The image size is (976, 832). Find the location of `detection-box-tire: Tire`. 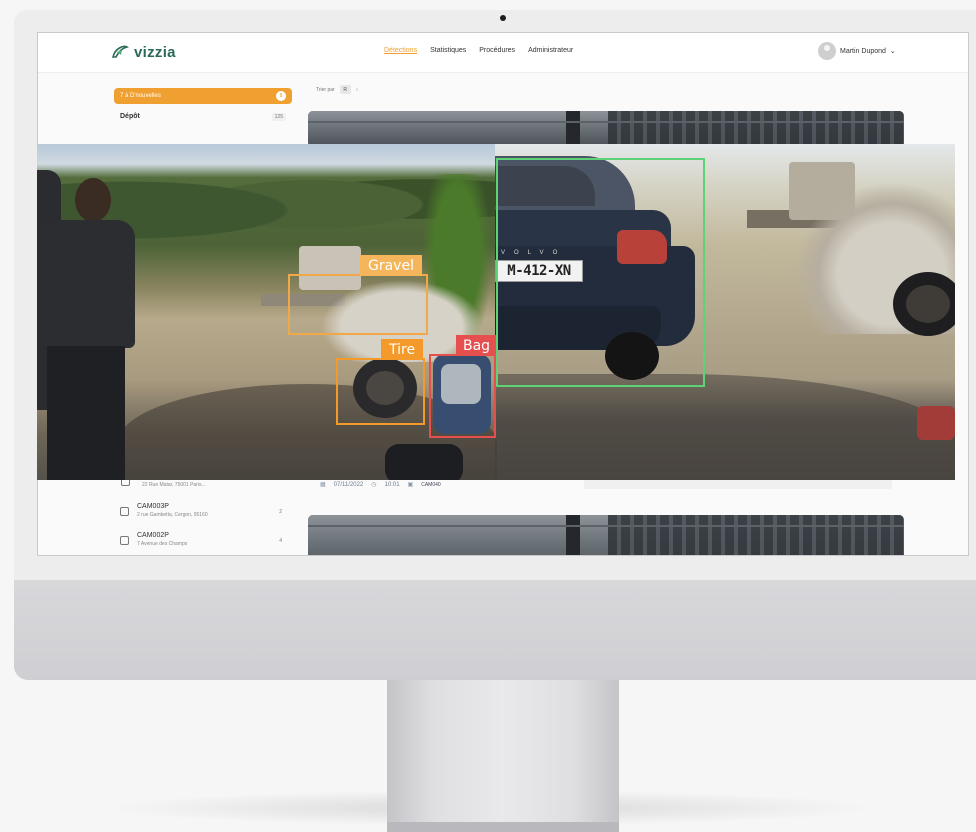

detection-box-tire: Tire is located at coordinates (380, 382).